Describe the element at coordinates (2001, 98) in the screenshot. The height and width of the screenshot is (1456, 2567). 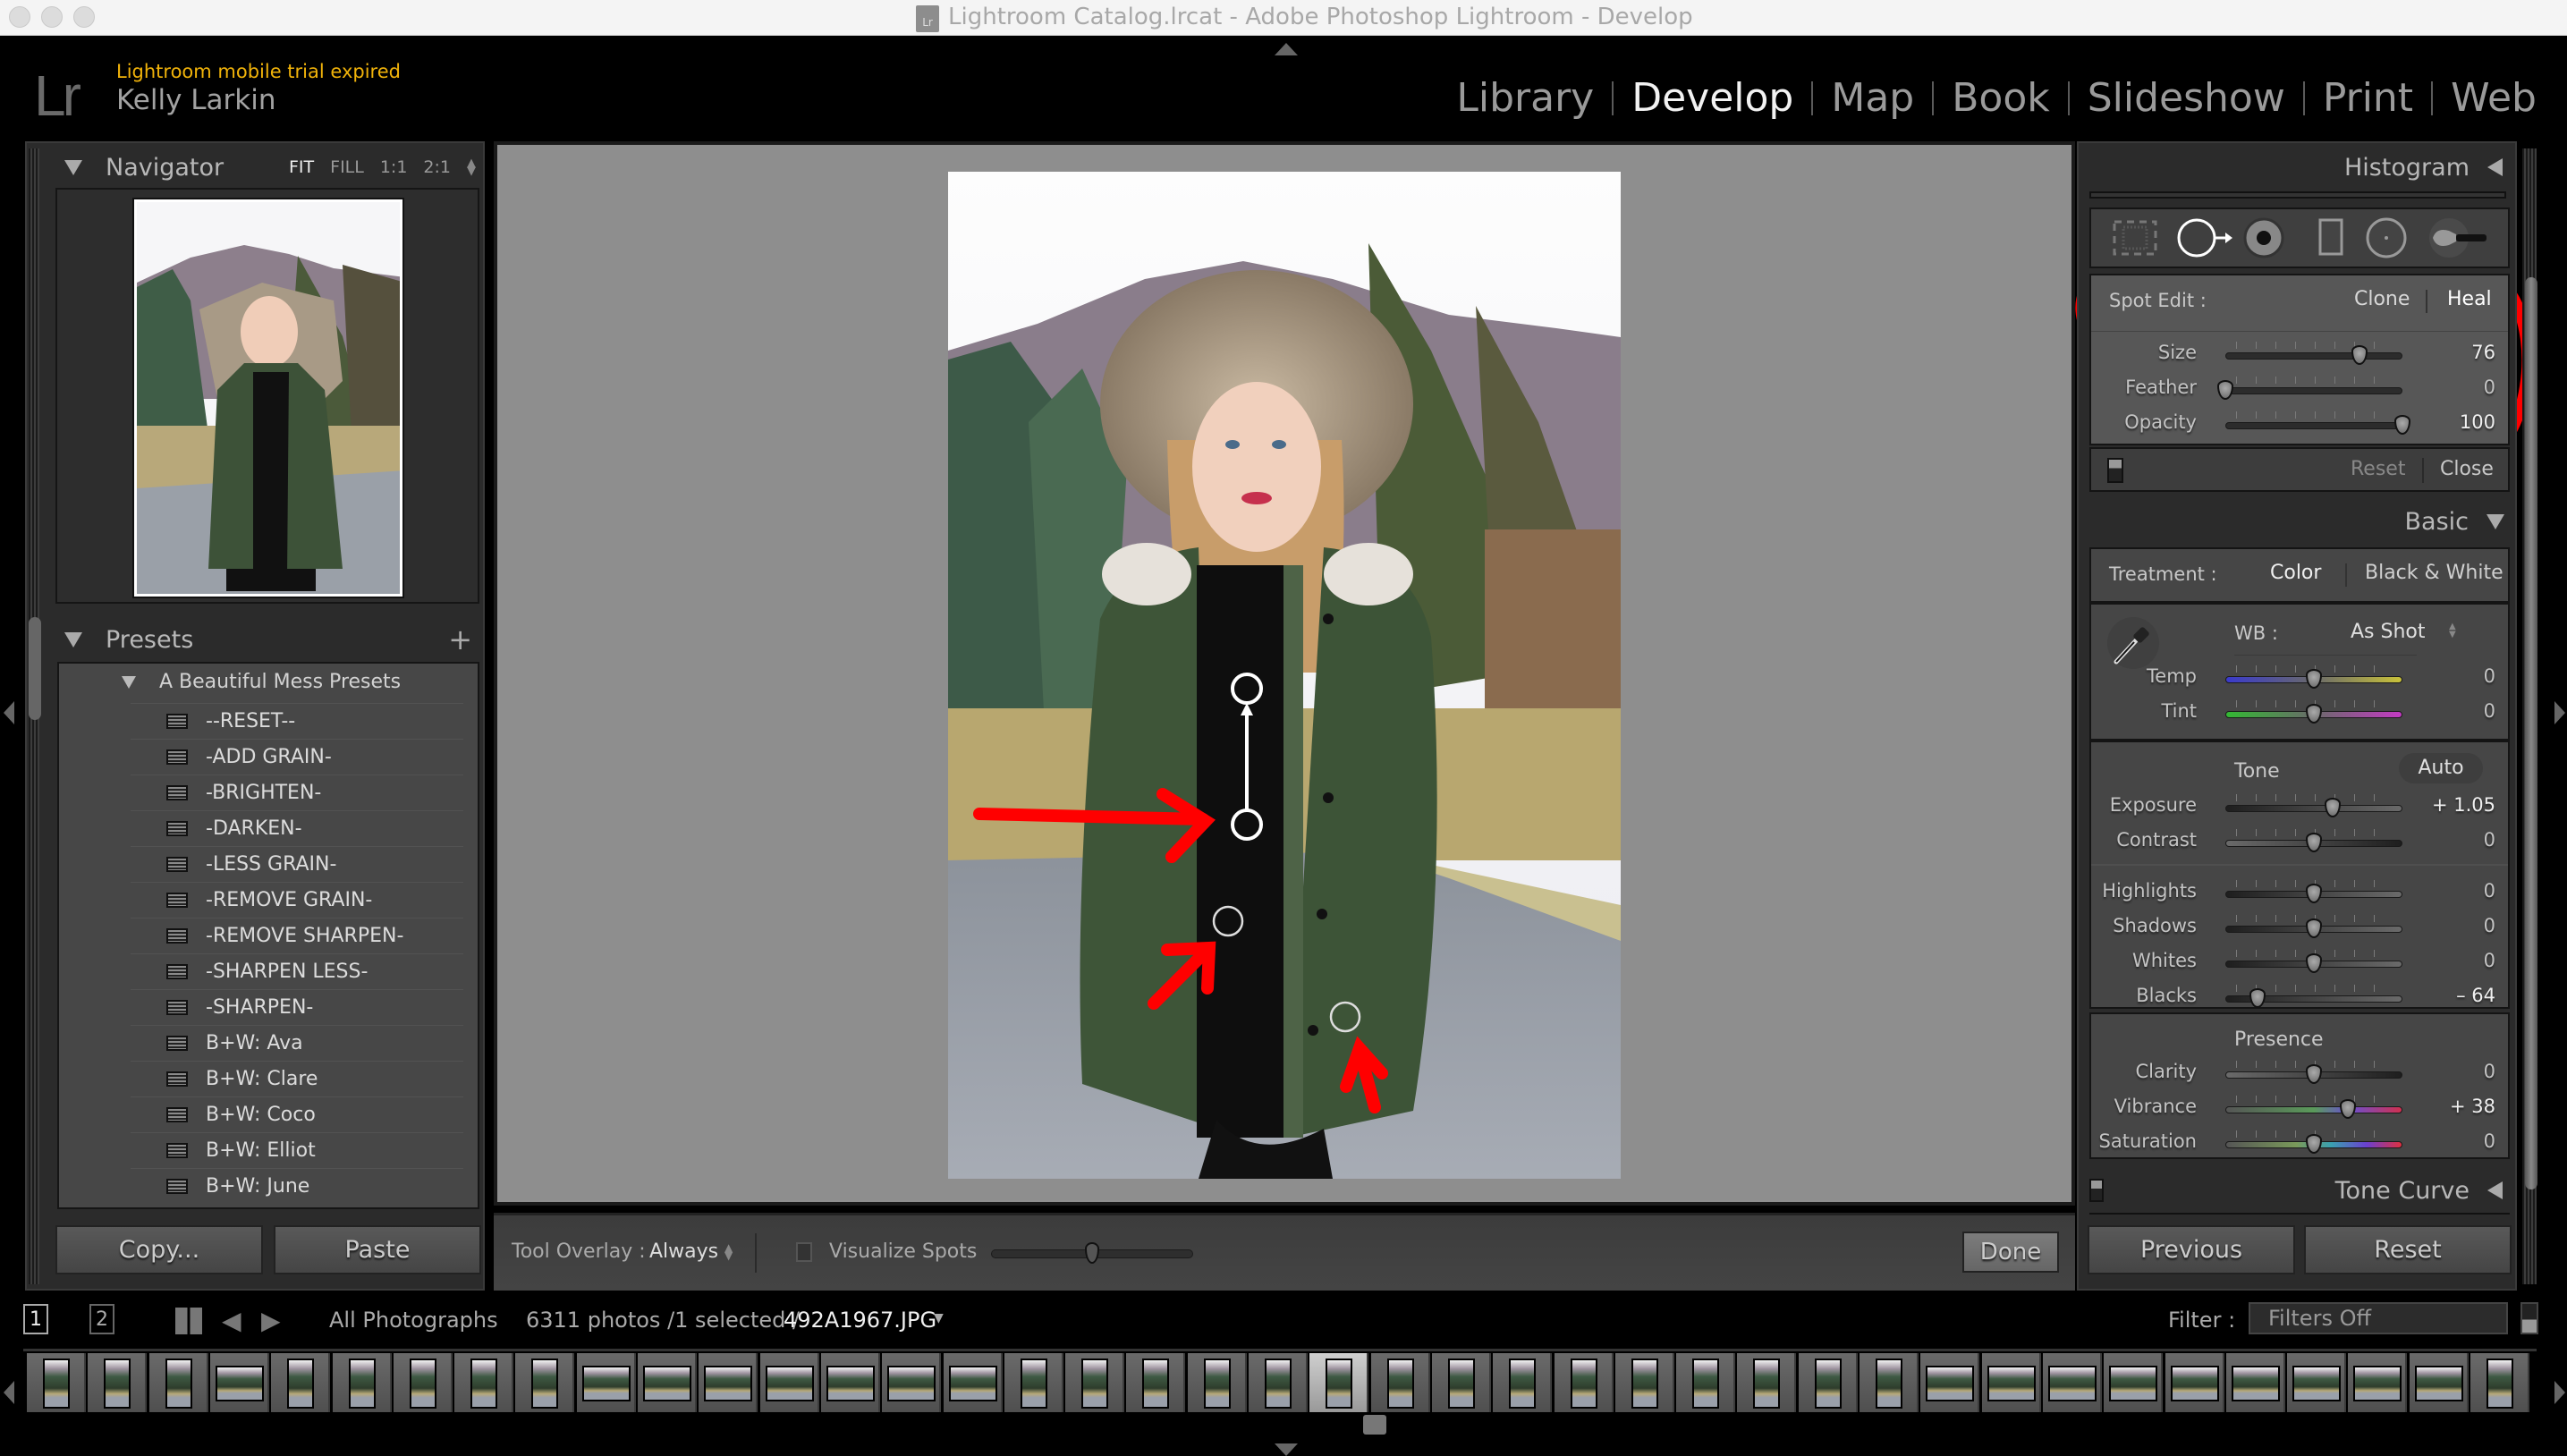
I see `module-book: Book` at that location.